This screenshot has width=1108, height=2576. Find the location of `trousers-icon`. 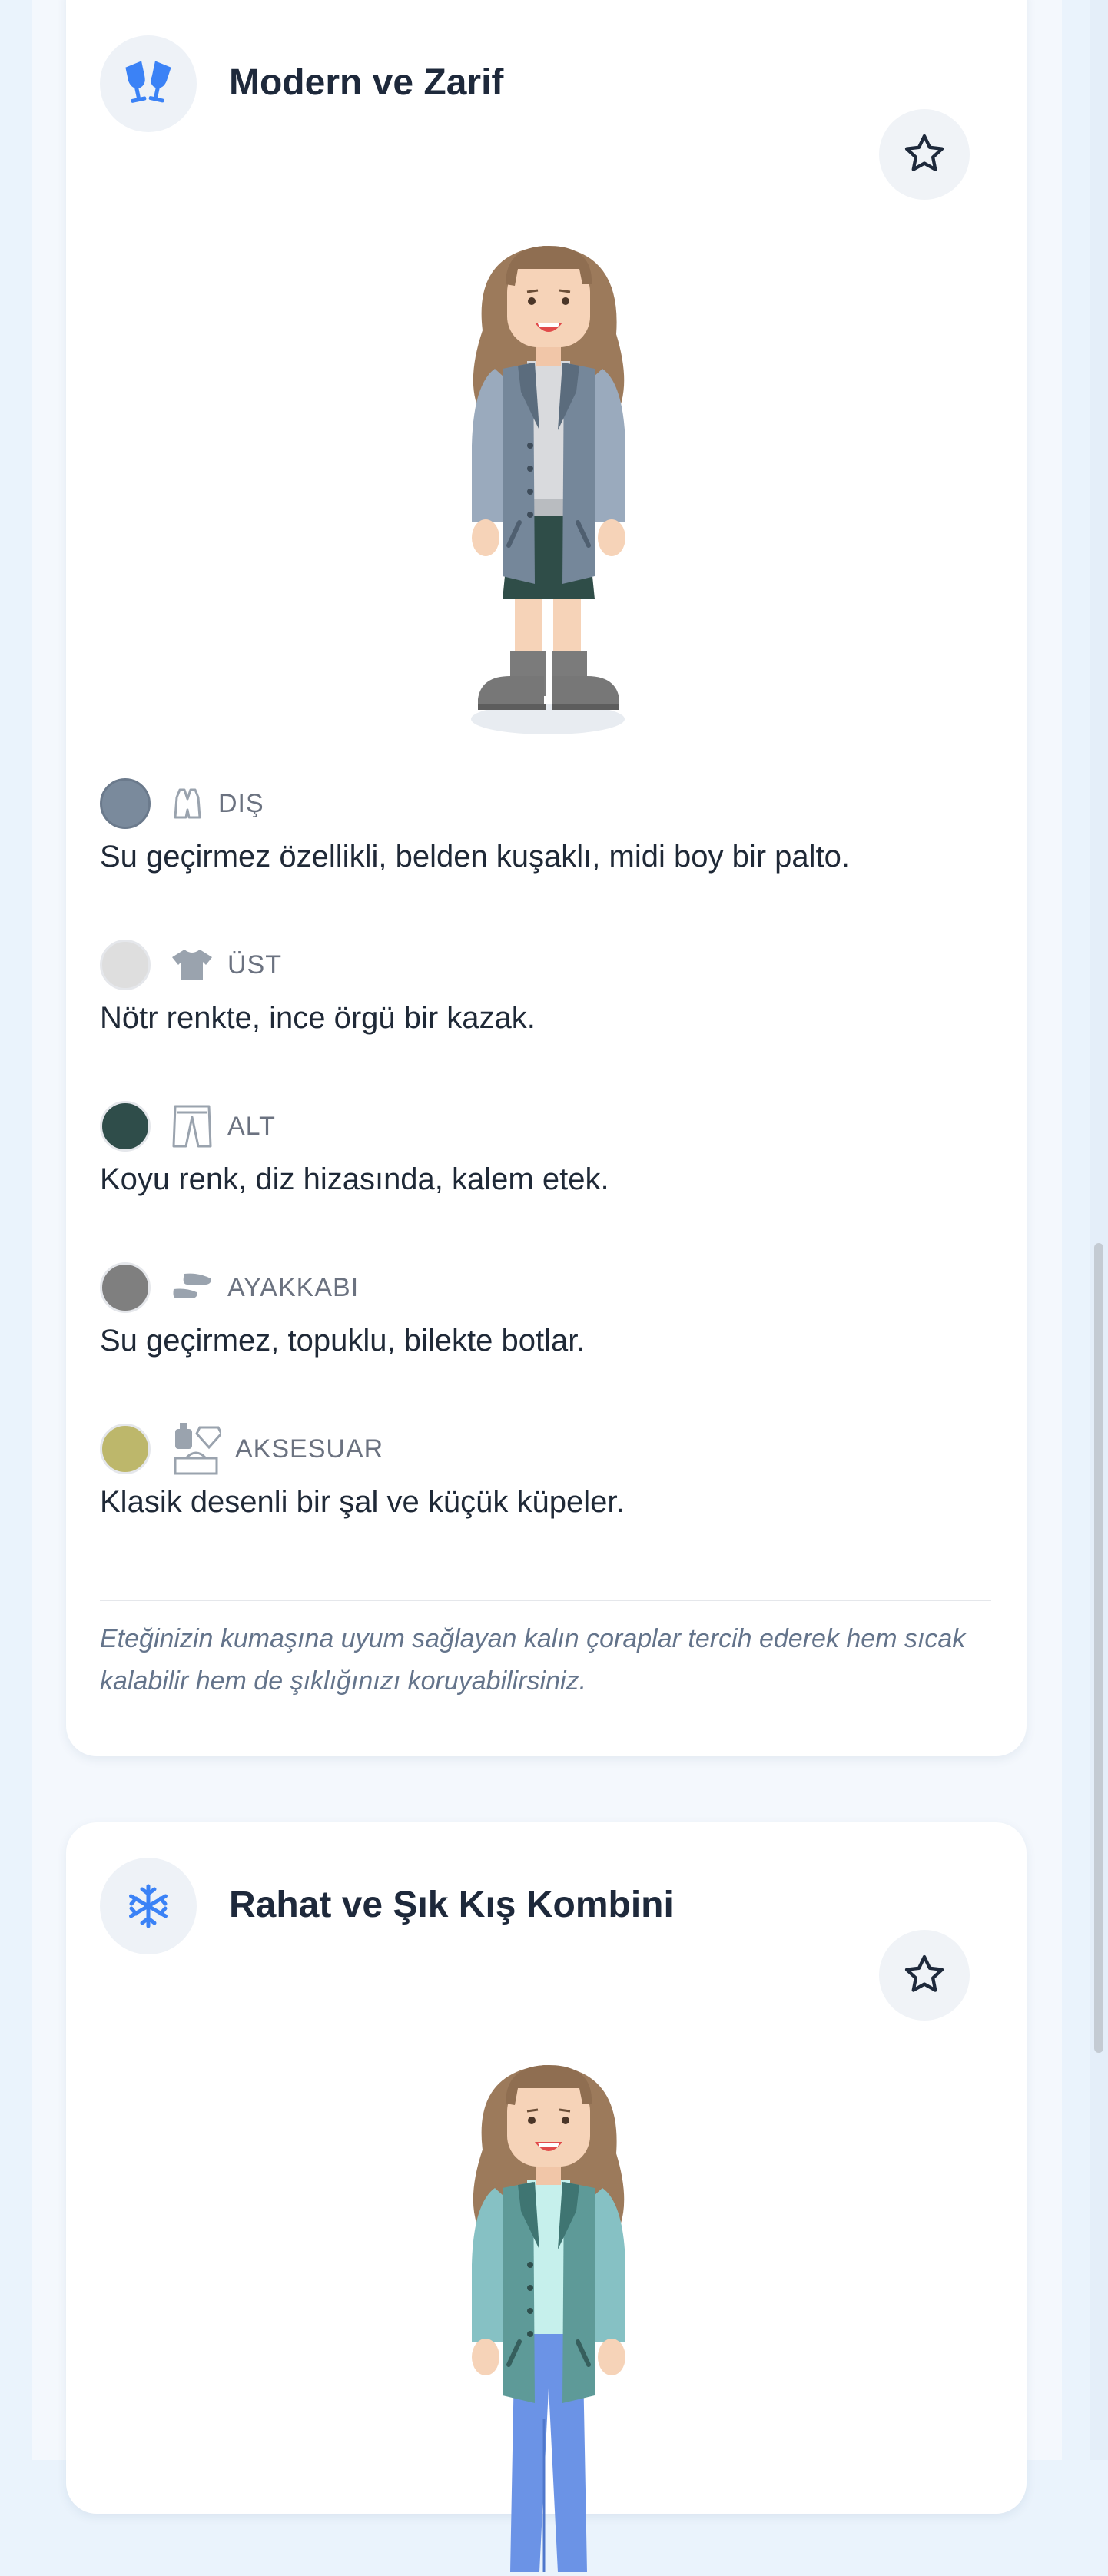

trousers-icon is located at coordinates (192, 1126).